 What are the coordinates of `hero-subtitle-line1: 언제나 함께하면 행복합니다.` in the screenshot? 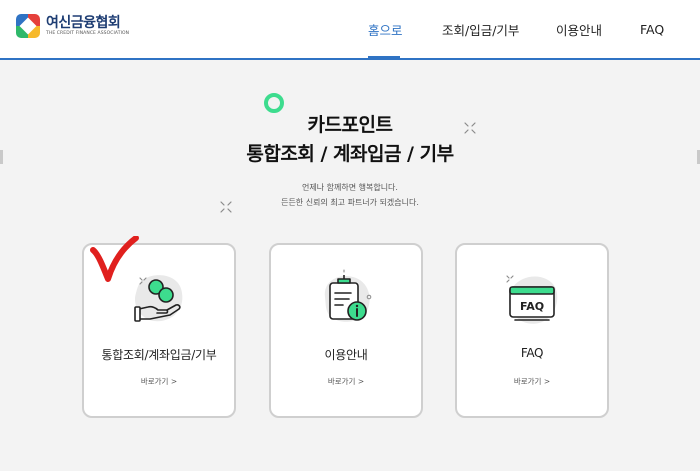 It's located at (350, 187).